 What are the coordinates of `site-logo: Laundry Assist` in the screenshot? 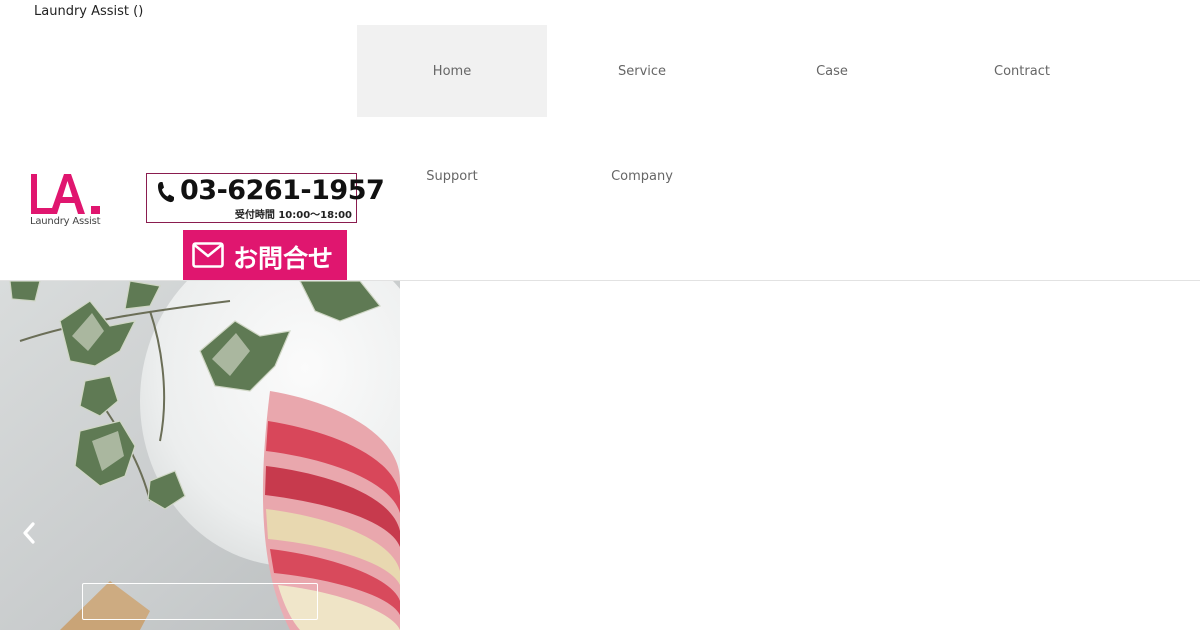 It's located at (68, 201).